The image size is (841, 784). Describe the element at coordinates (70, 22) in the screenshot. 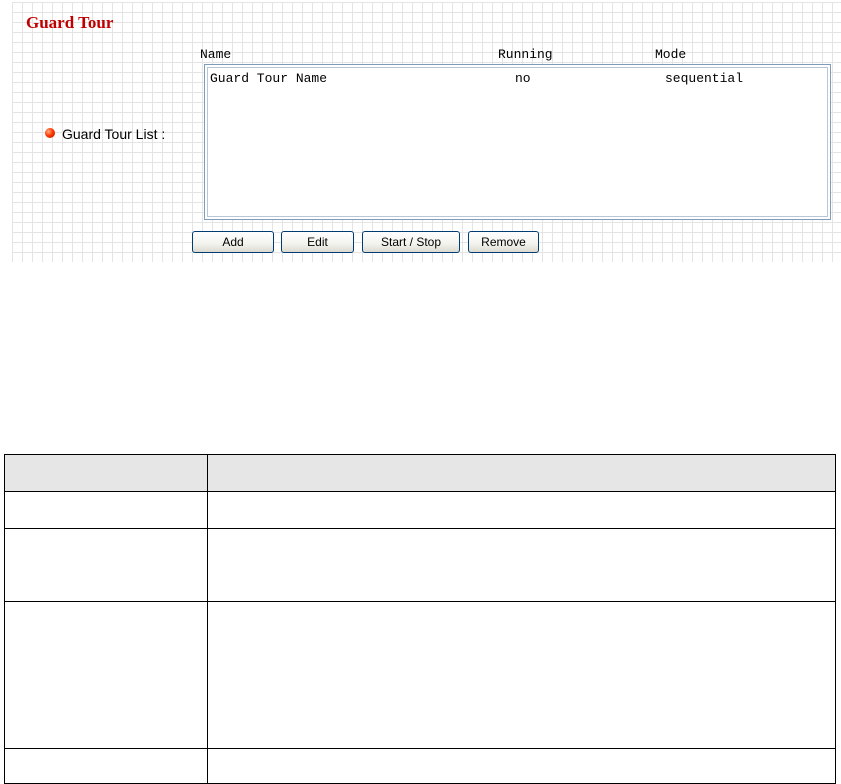

I see `panel-title: Guard Tour` at that location.